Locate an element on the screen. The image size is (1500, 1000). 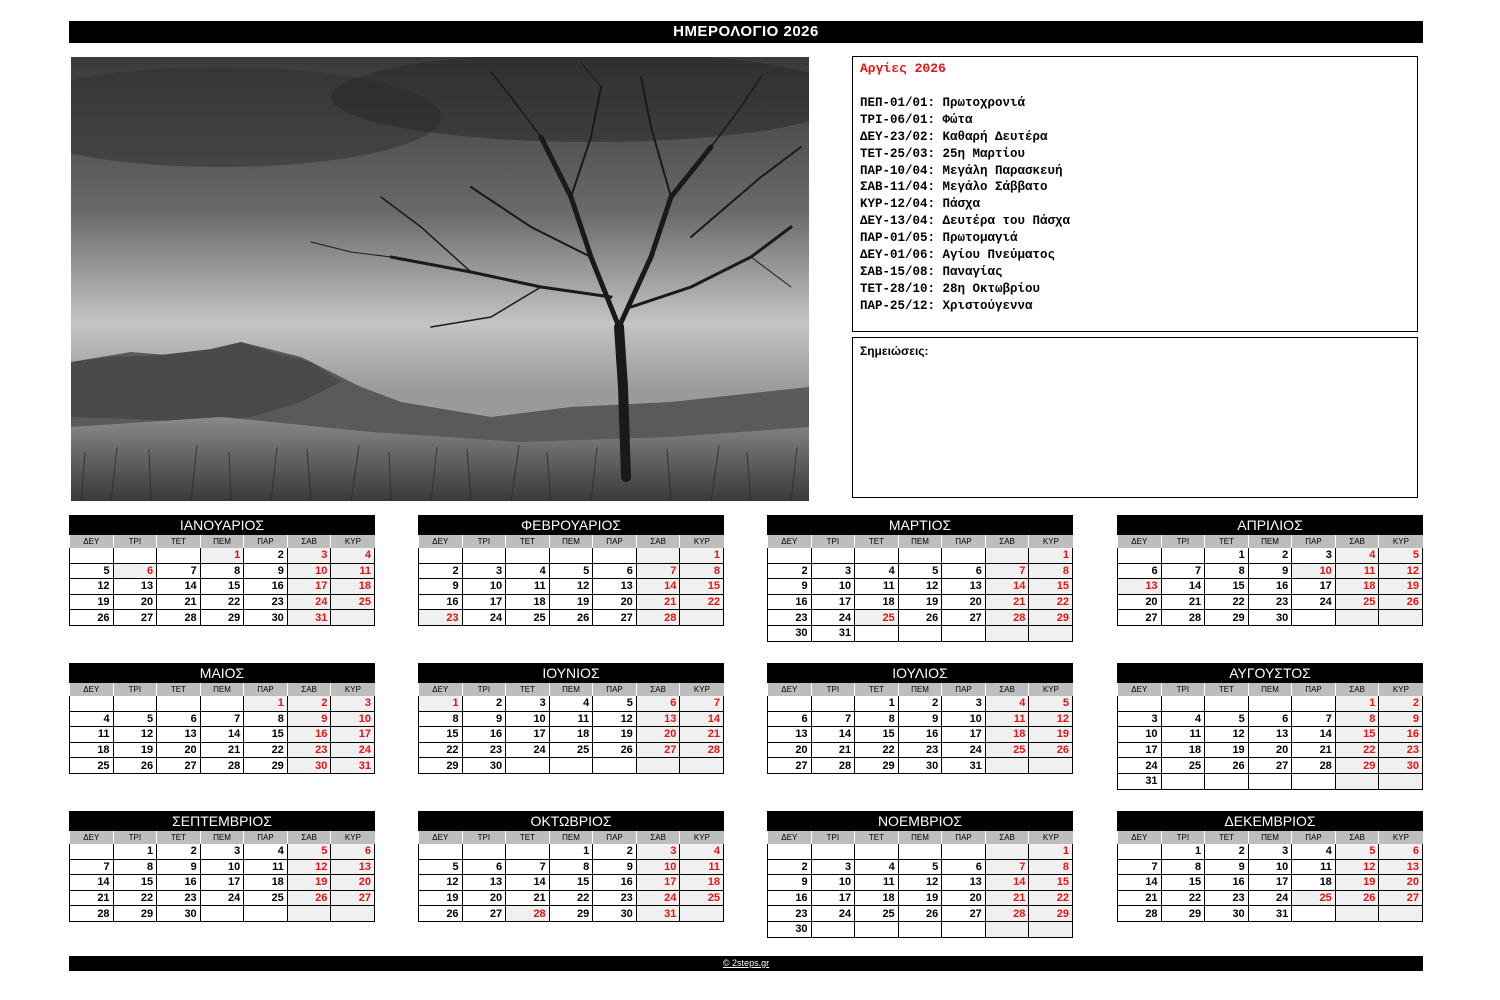
day-cell: 10 is located at coordinates (483, 586).